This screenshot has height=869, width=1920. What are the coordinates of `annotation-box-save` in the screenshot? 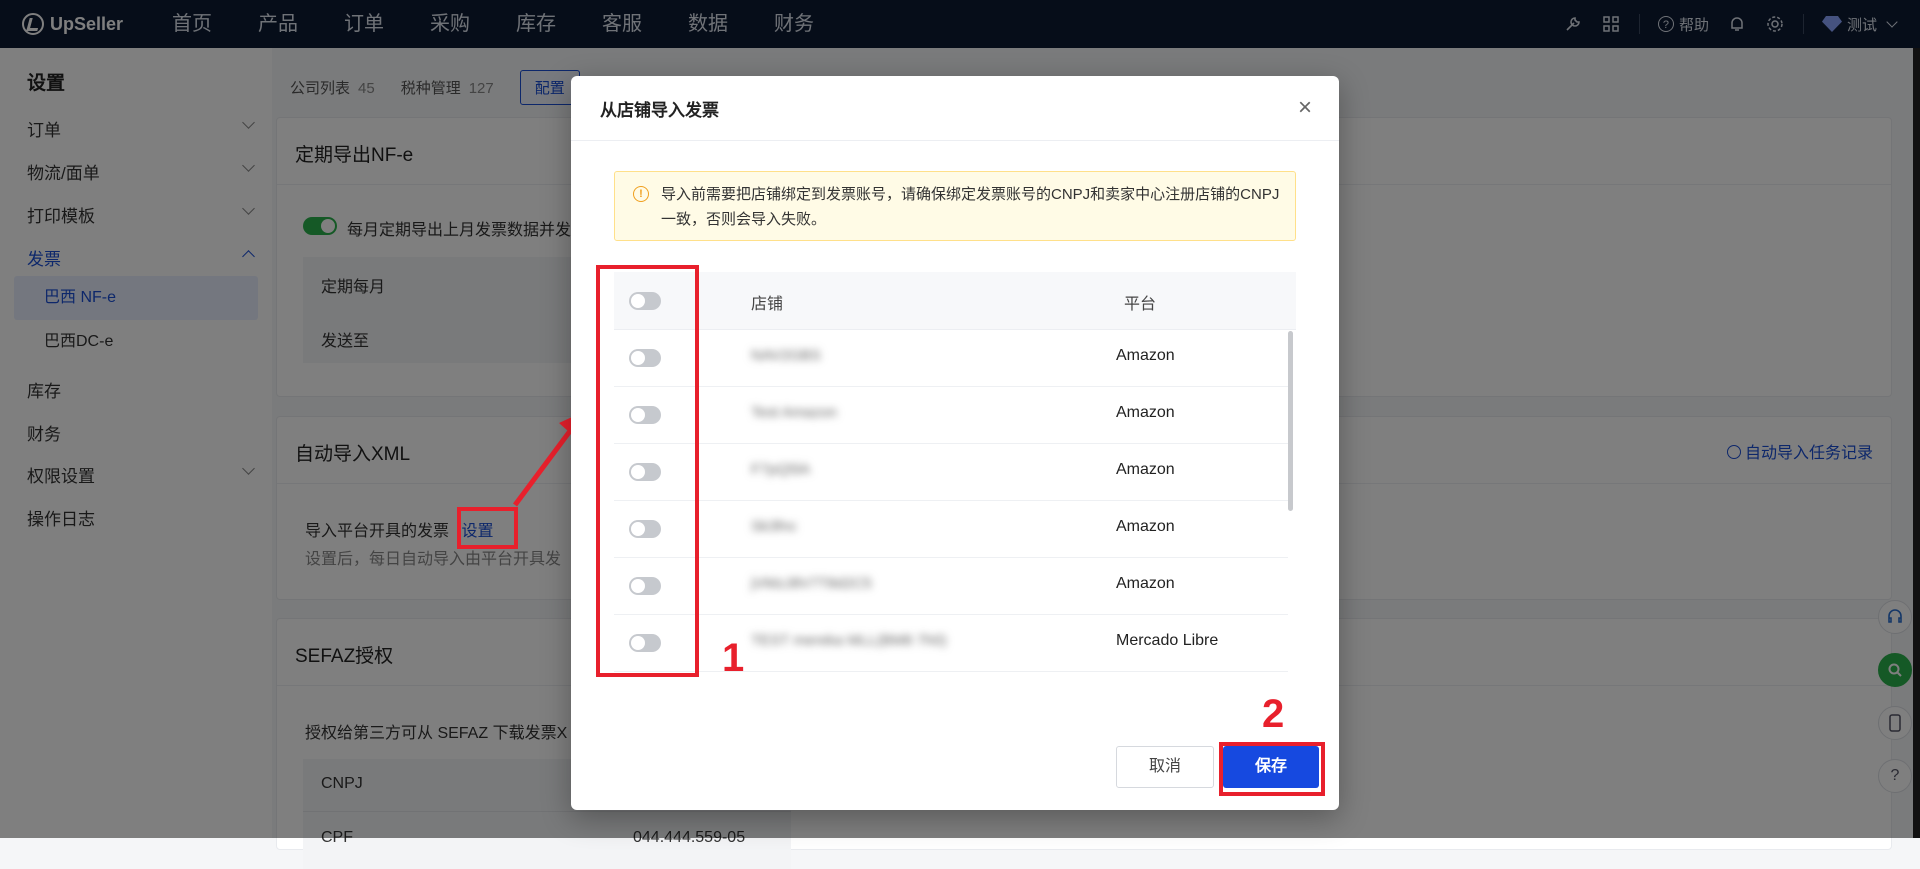 It's located at (1272, 769).